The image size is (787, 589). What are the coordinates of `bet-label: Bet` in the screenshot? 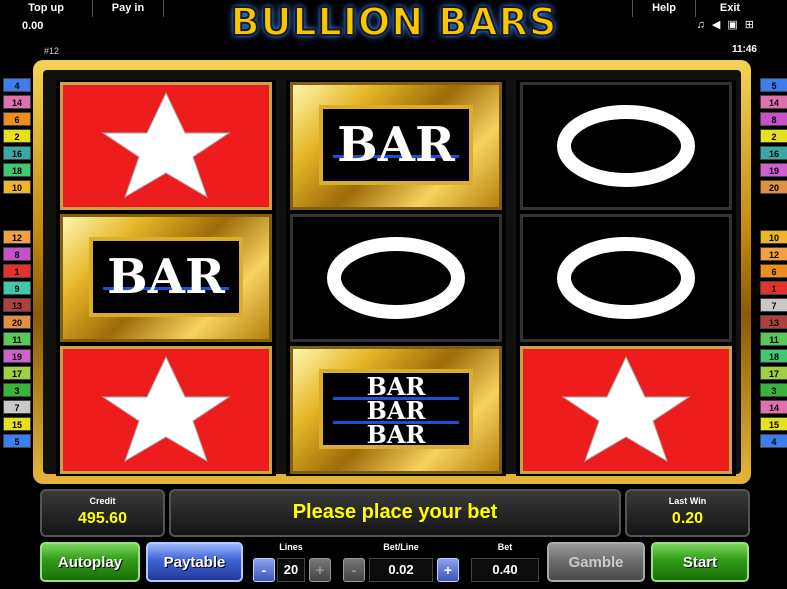 It's located at (505, 547).